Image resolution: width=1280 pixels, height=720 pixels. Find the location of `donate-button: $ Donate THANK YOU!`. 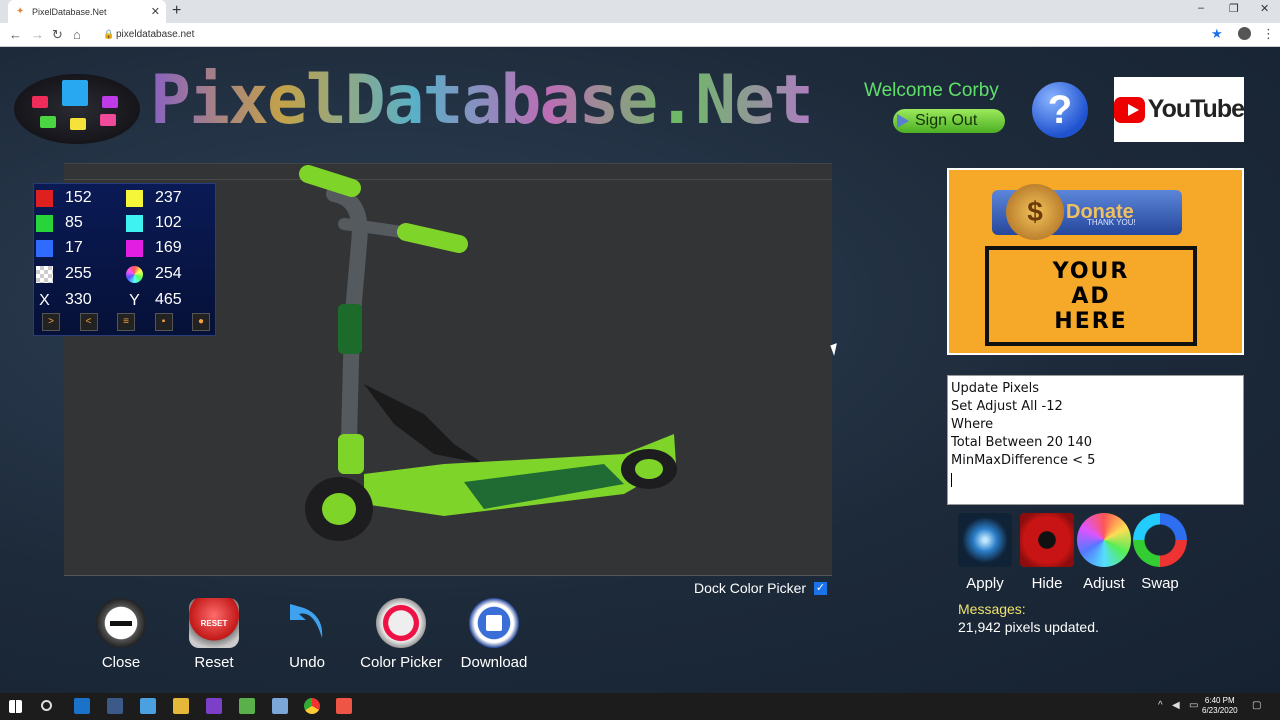

donate-button: $ Donate THANK YOU! is located at coordinates (1087, 212).